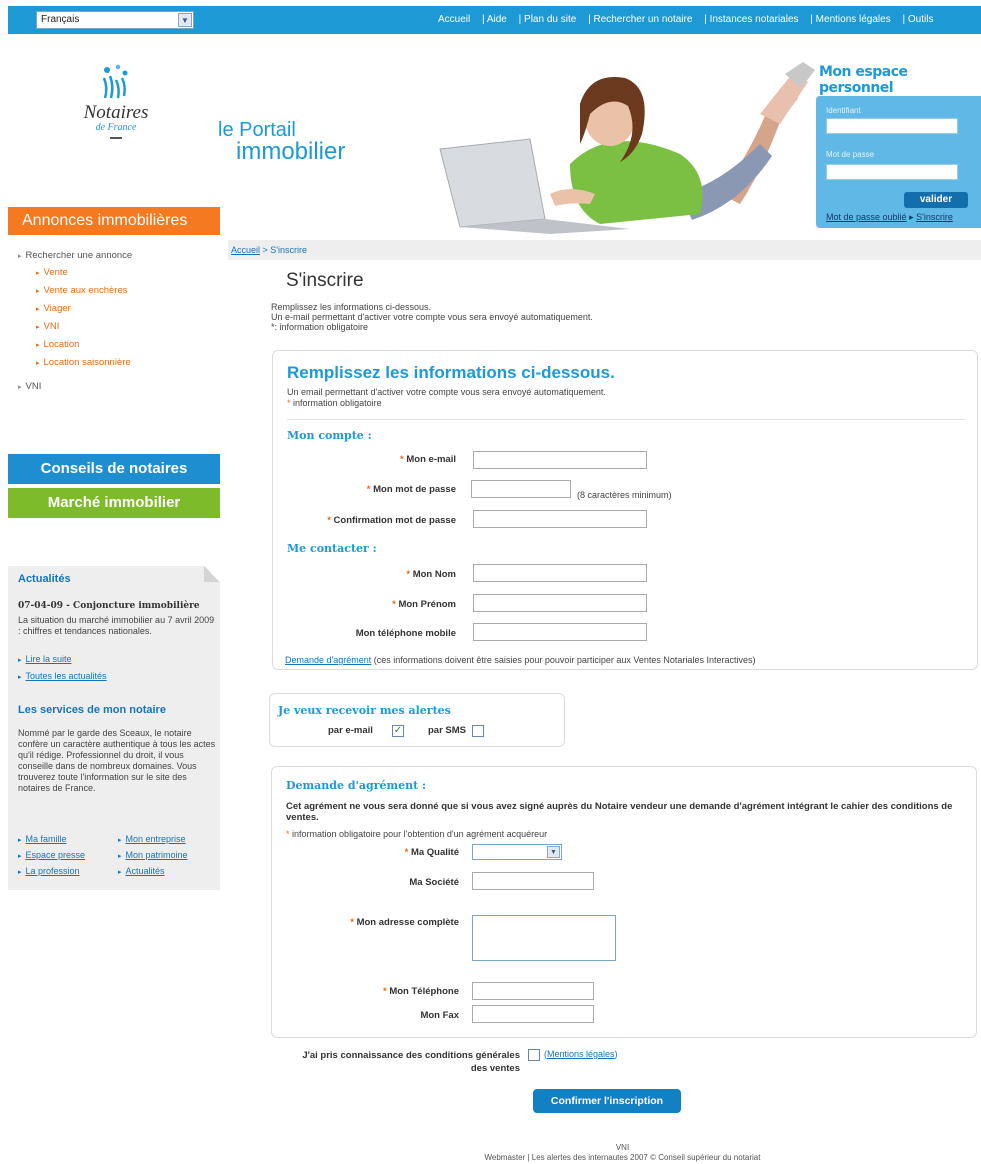 This screenshot has width=981, height=1164. Describe the element at coordinates (337, 403) in the screenshot. I see `required-note: information obligatoire` at that location.